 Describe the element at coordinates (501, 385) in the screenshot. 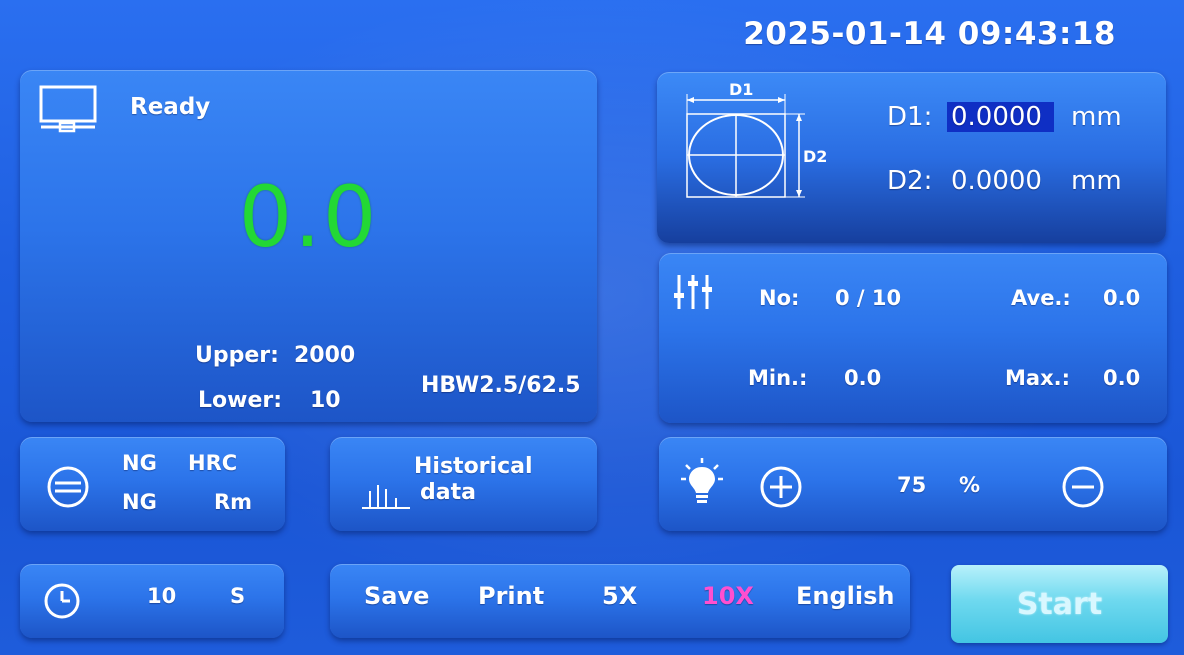

I see `hardness-scale: HBW2.5/62.5` at that location.